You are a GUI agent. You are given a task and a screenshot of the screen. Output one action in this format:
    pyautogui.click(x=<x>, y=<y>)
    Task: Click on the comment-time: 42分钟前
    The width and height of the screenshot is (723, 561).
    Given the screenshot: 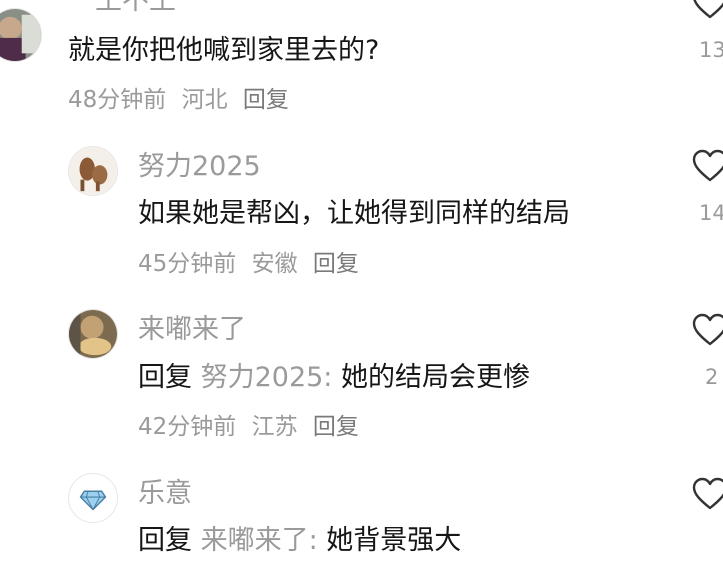 What is the action you would take?
    pyautogui.click(x=187, y=427)
    